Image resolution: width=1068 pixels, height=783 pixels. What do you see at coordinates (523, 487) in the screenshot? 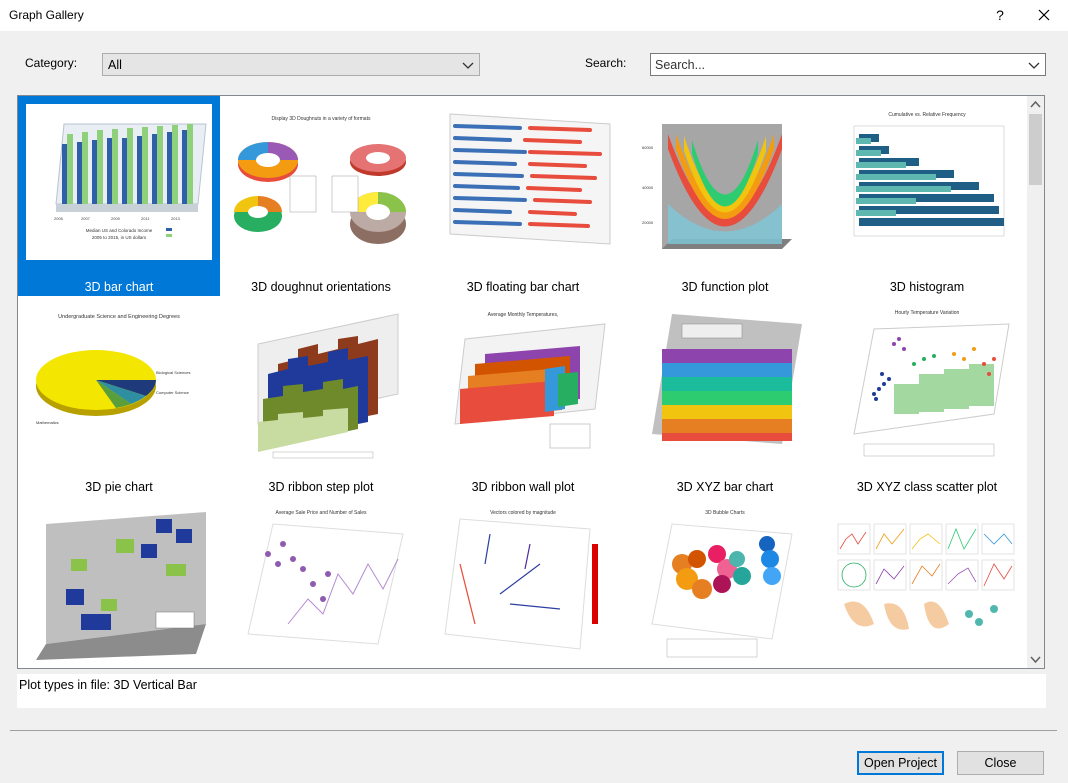
I see `gallery-item-label: 3D ribbon wall plot` at bounding box center [523, 487].